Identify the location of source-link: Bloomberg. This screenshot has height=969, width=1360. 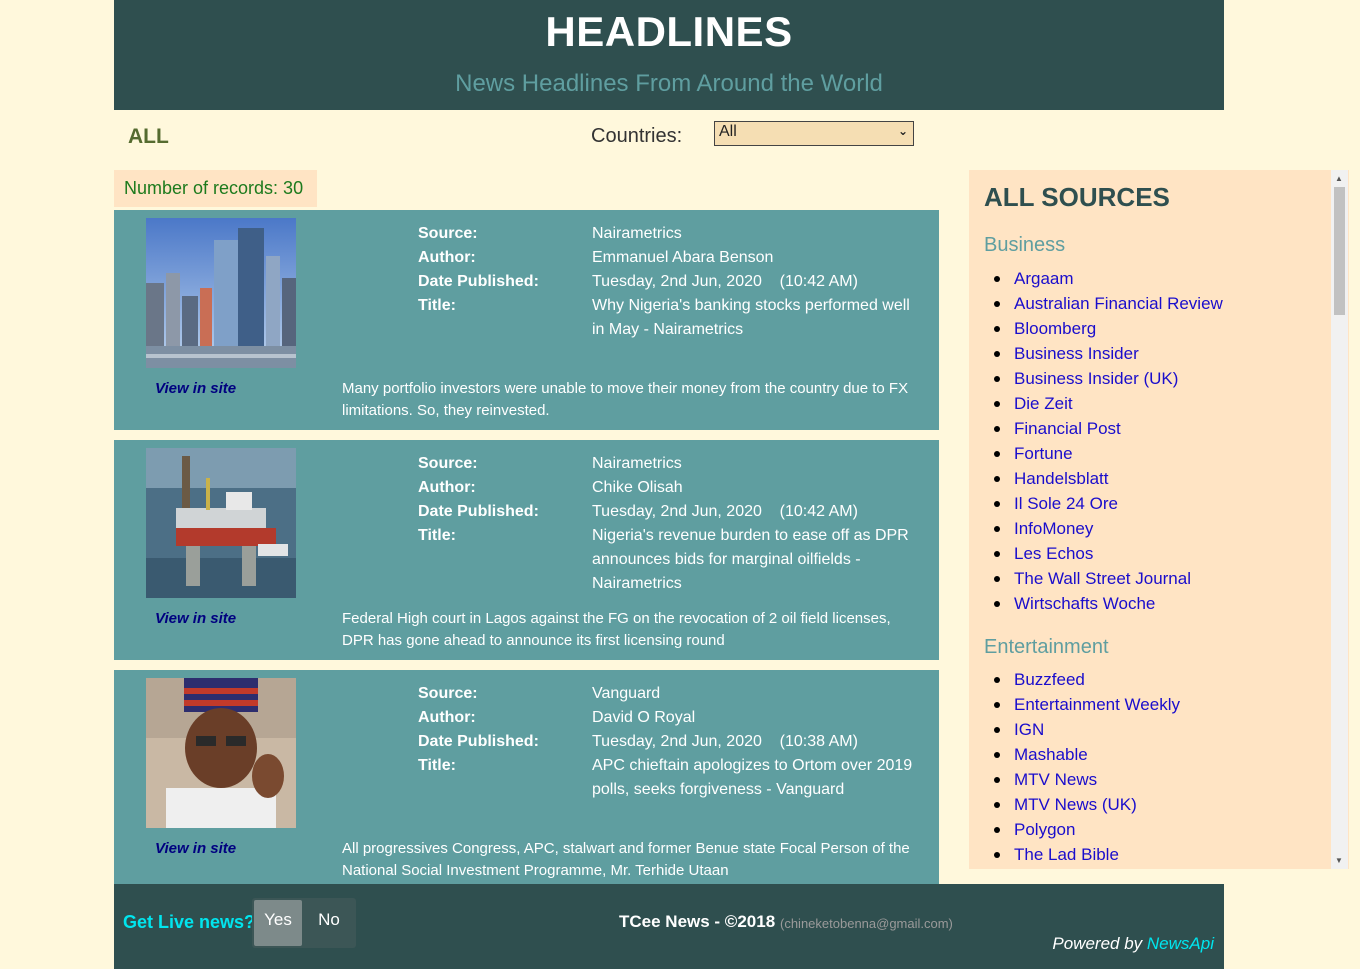
(1108, 328).